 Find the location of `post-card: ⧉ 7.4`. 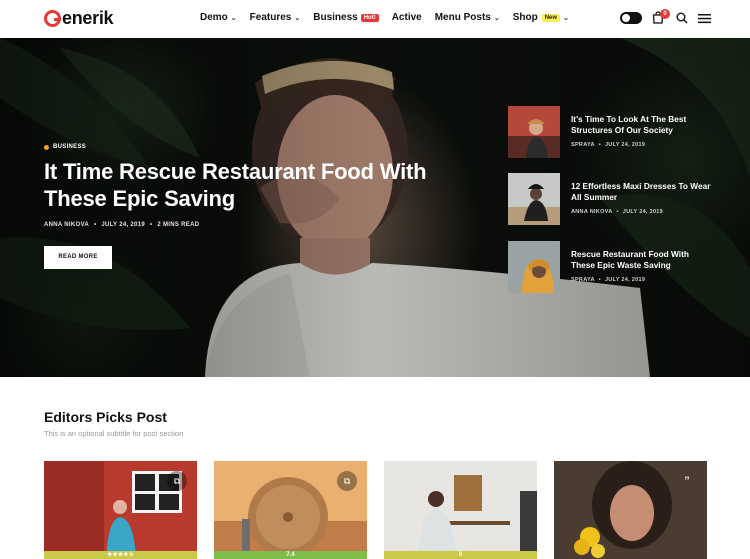

post-card: ⧉ 7.4 is located at coordinates (290, 510).